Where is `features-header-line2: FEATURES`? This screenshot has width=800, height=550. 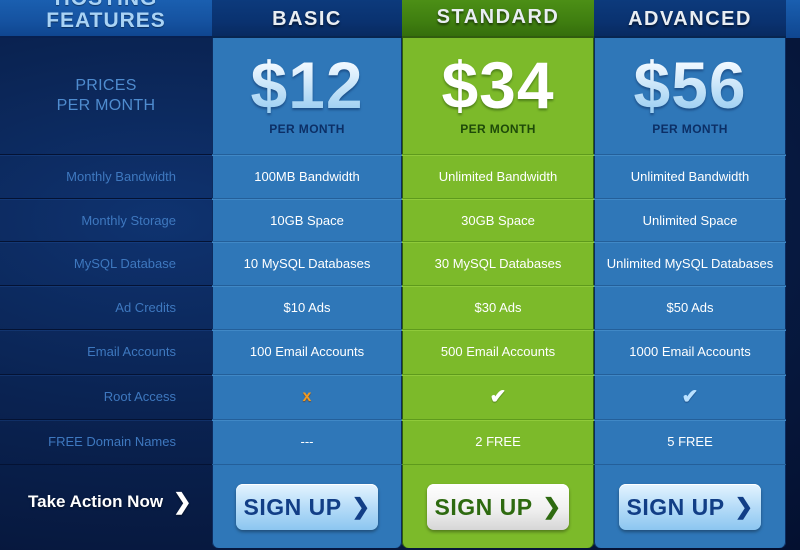 features-header-line2: FEATURES is located at coordinates (106, 20).